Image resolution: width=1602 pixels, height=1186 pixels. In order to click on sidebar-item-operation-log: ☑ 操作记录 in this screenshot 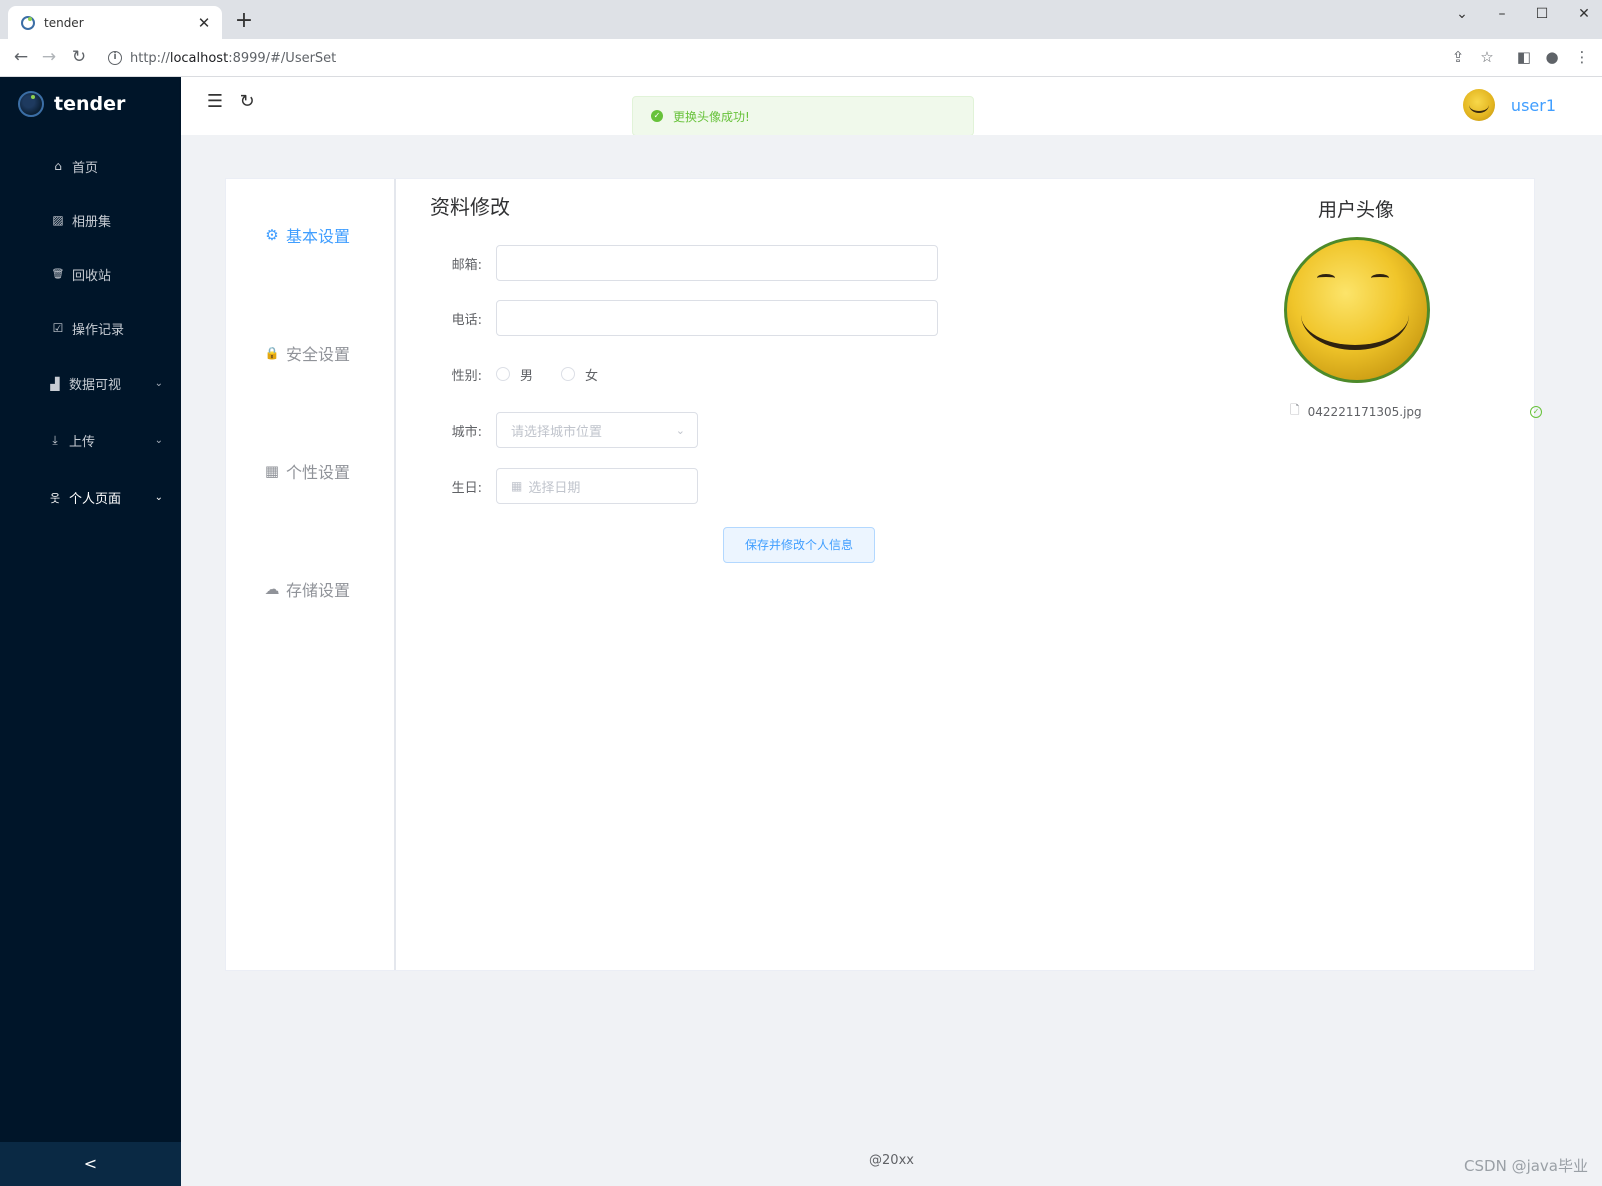, I will do `click(90, 328)`.